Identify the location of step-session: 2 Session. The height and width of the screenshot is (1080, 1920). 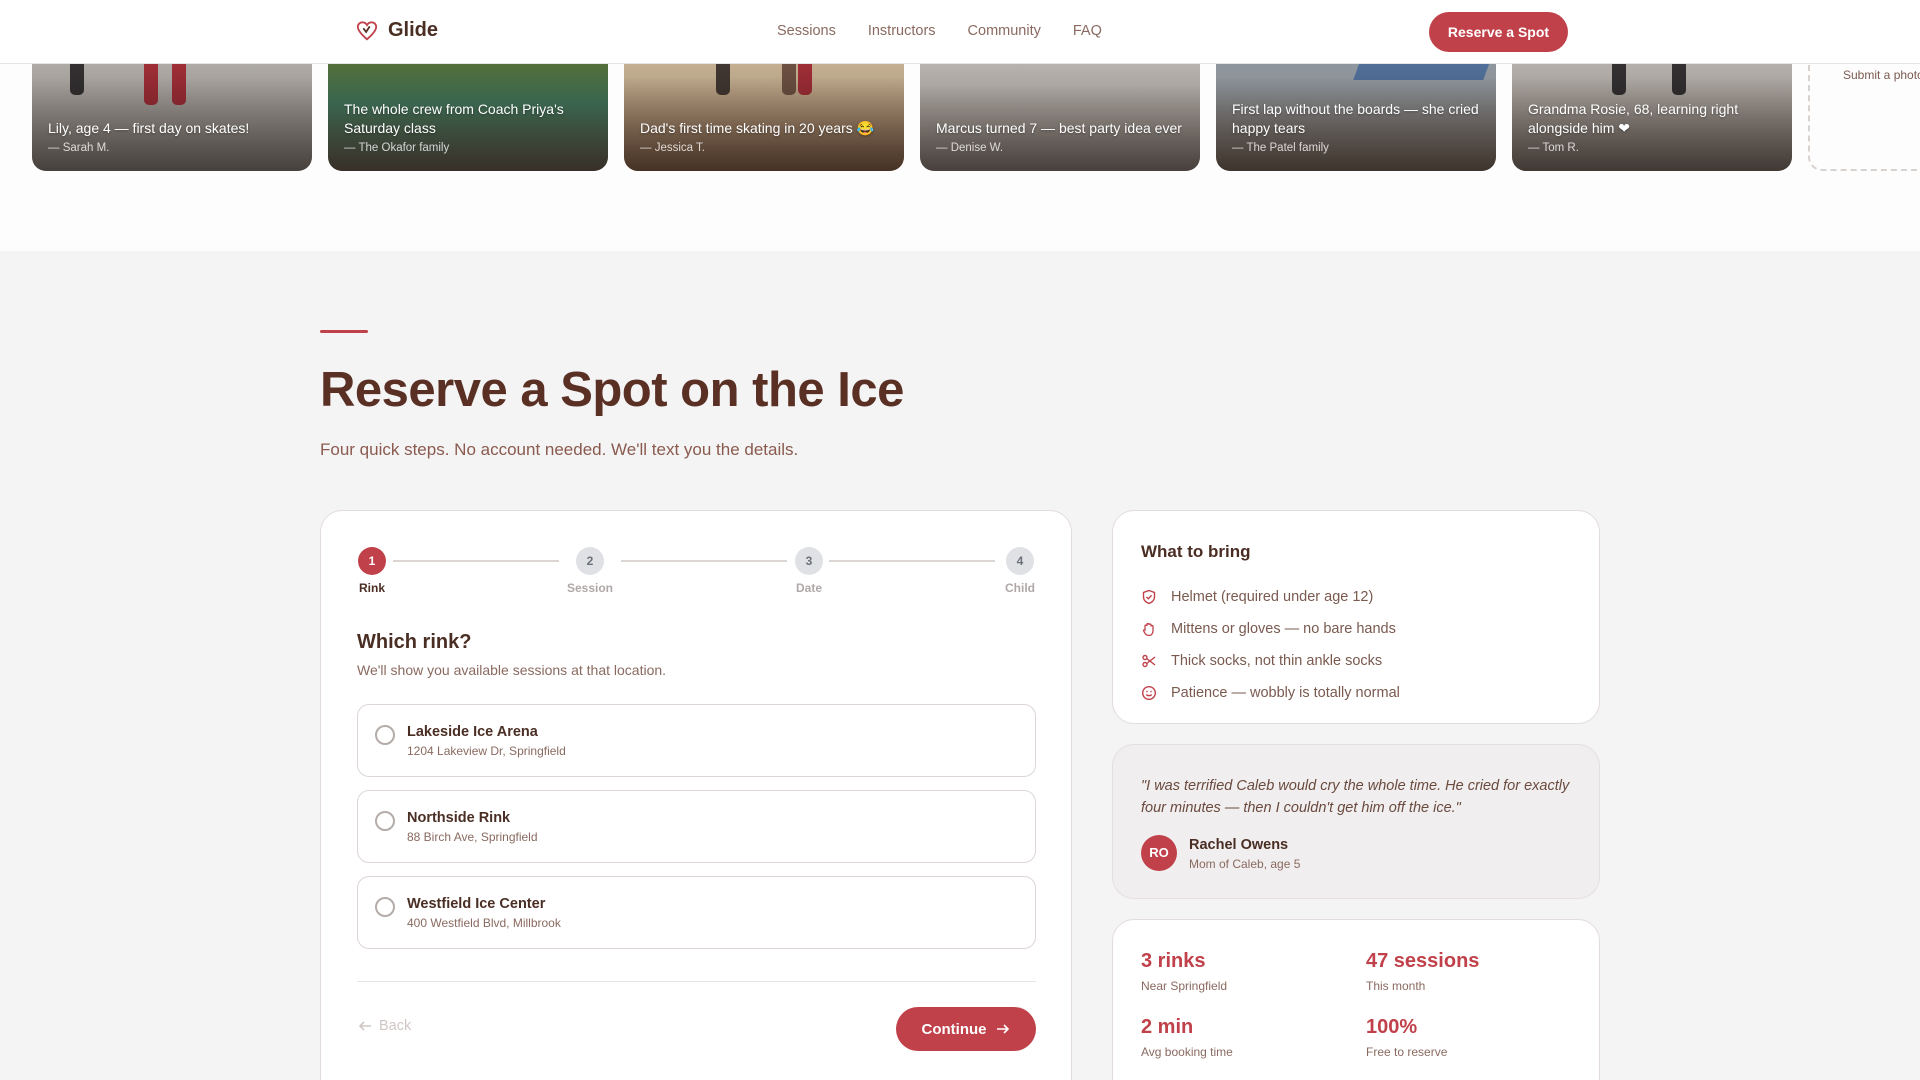
(590, 571).